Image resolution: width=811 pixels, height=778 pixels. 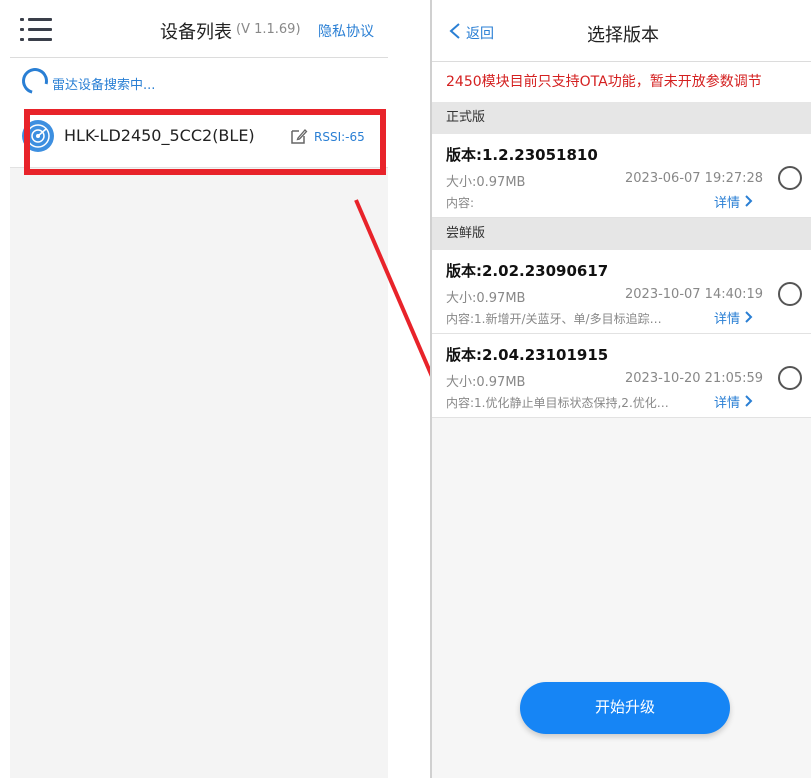 I want to click on device-list-header: 设备列表 (V 1.1.69) 隐私协议, so click(x=199, y=29).